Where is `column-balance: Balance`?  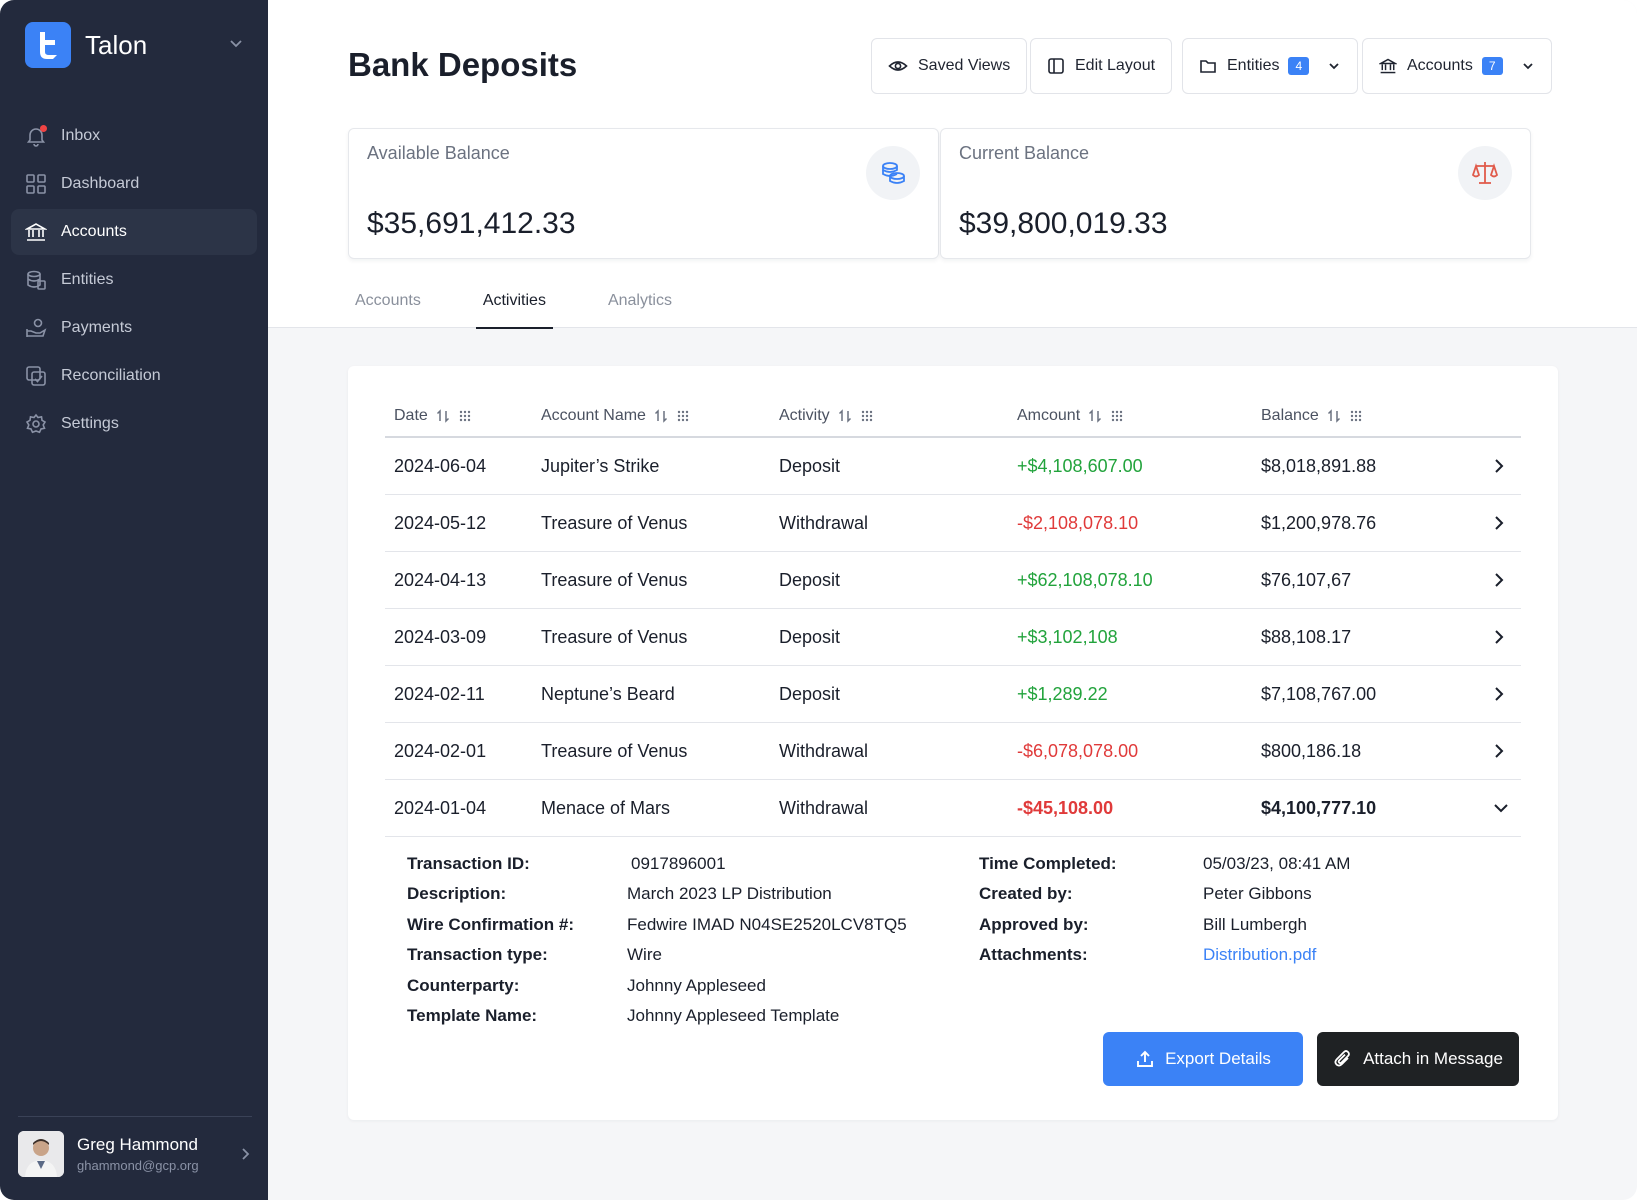
column-balance: Balance is located at coordinates (1312, 416).